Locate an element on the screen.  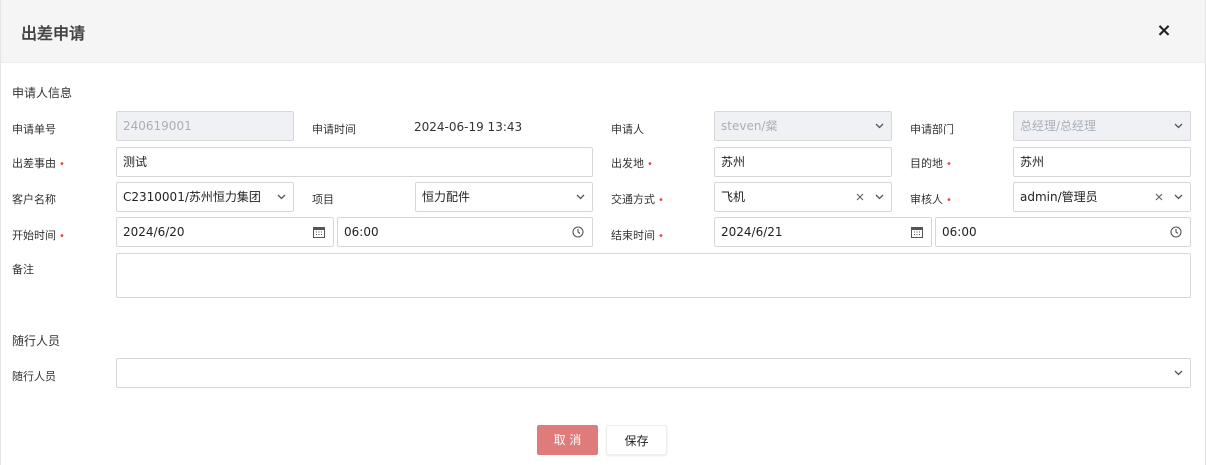
close-icon: × is located at coordinates (1164, 31).